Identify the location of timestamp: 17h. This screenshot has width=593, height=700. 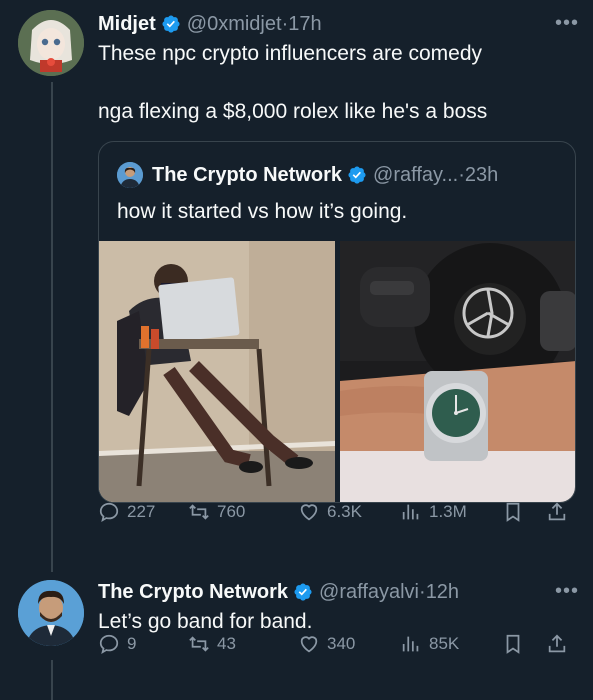
(304, 24).